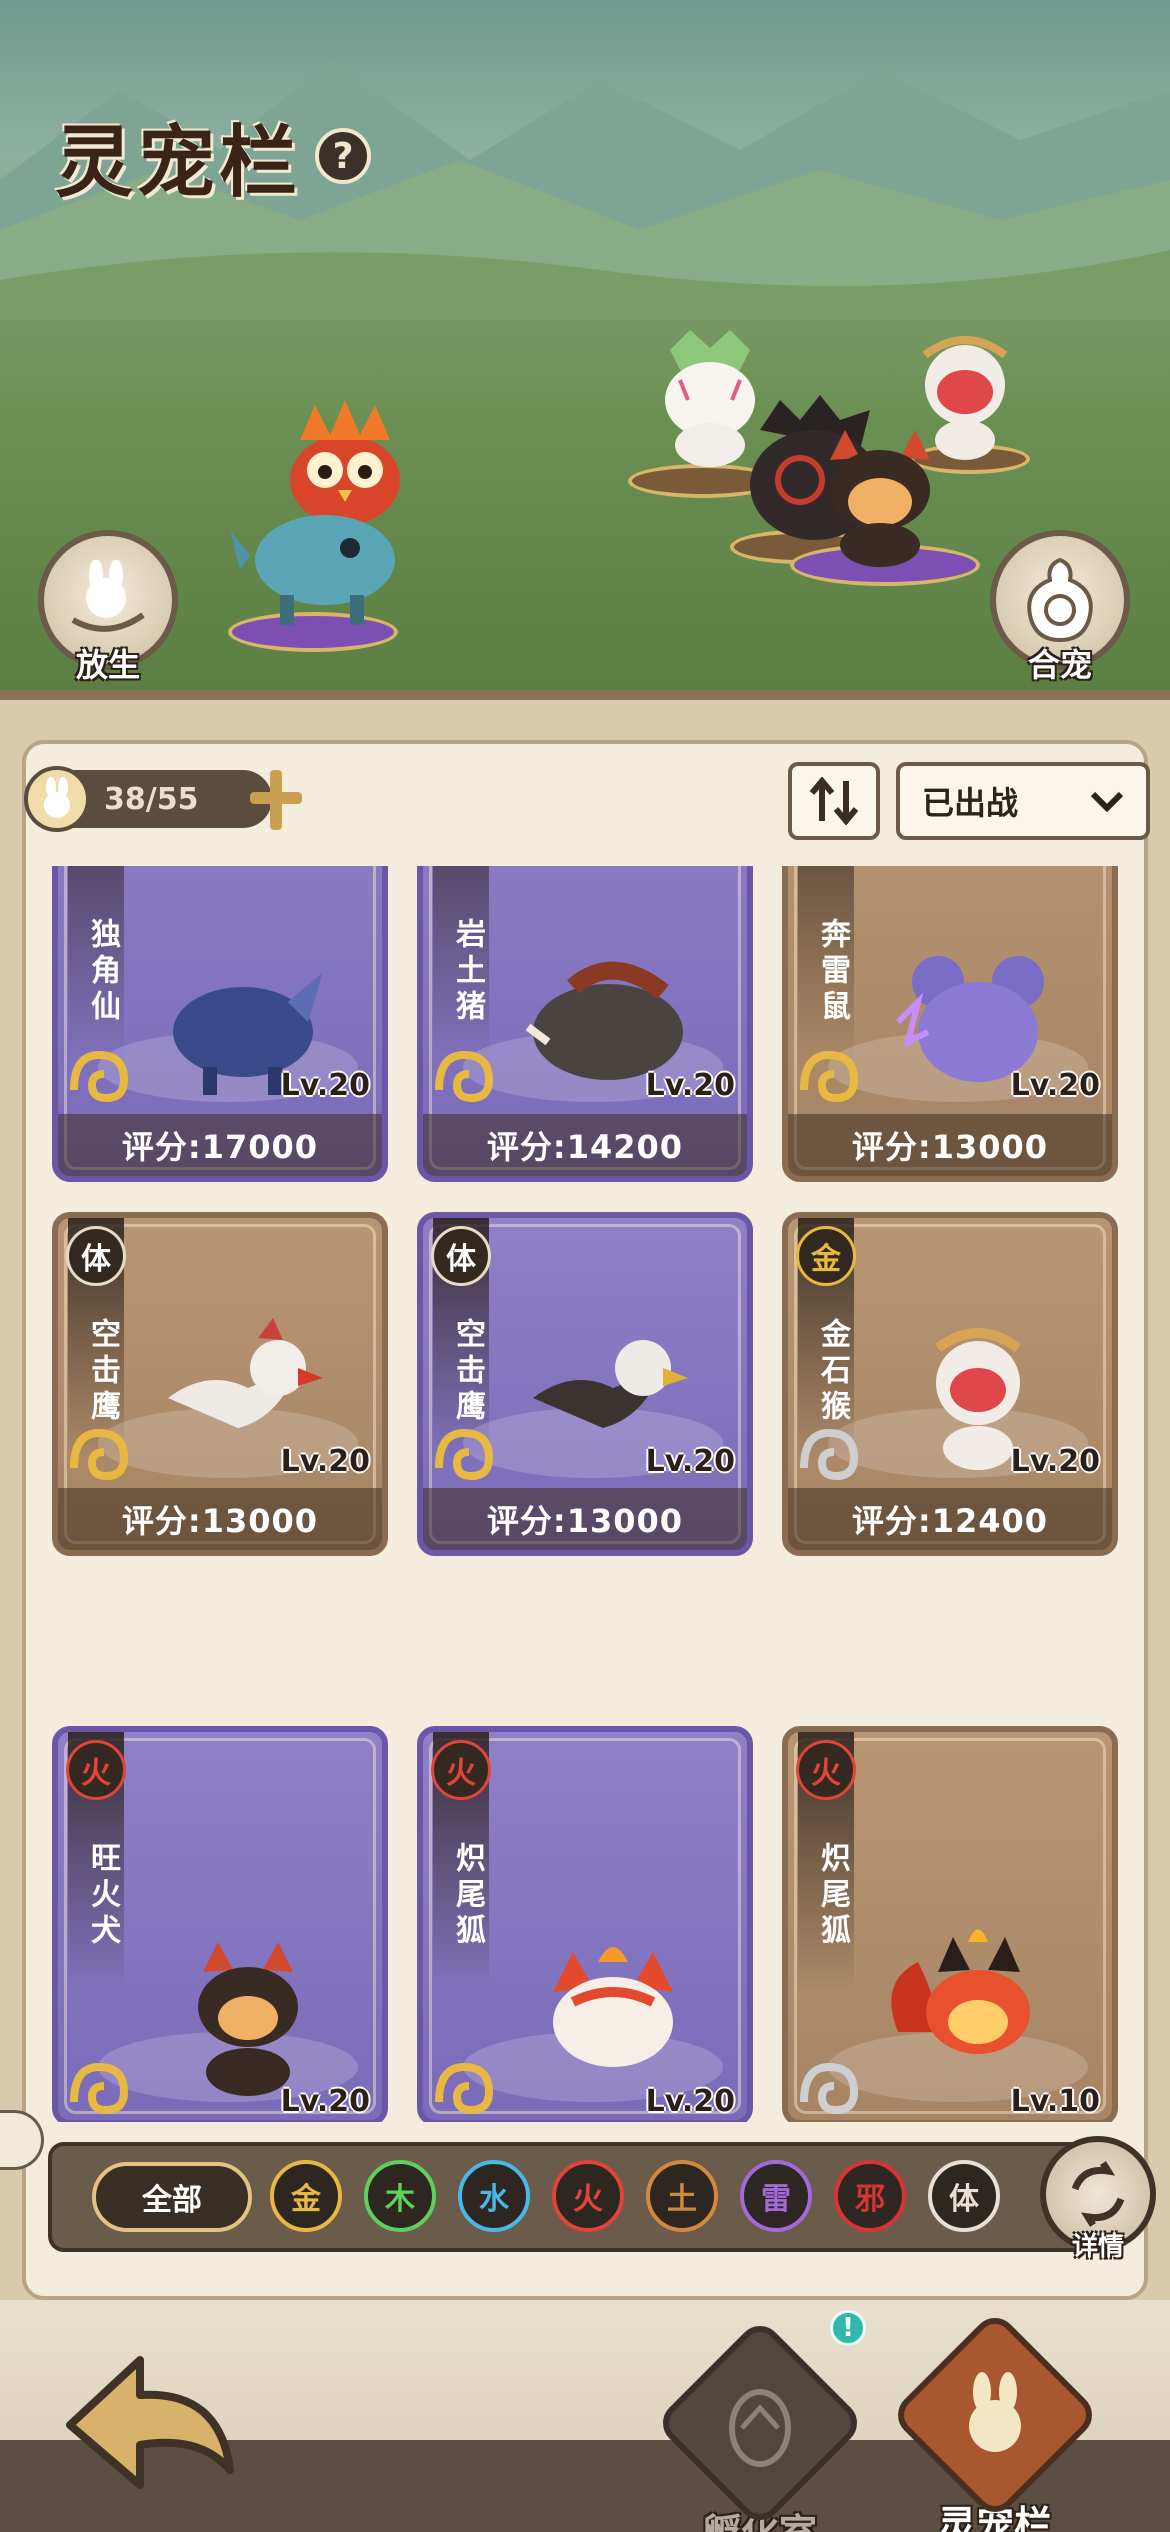 This screenshot has height=2532, width=1170. What do you see at coordinates (276, 800) in the screenshot?
I see `expand-capacity-icon` at bounding box center [276, 800].